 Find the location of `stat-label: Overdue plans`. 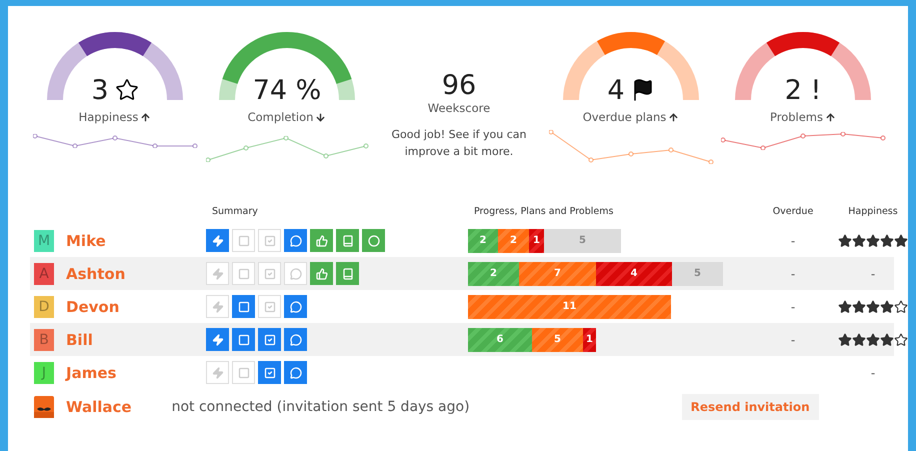

stat-label: Overdue plans is located at coordinates (624, 117).